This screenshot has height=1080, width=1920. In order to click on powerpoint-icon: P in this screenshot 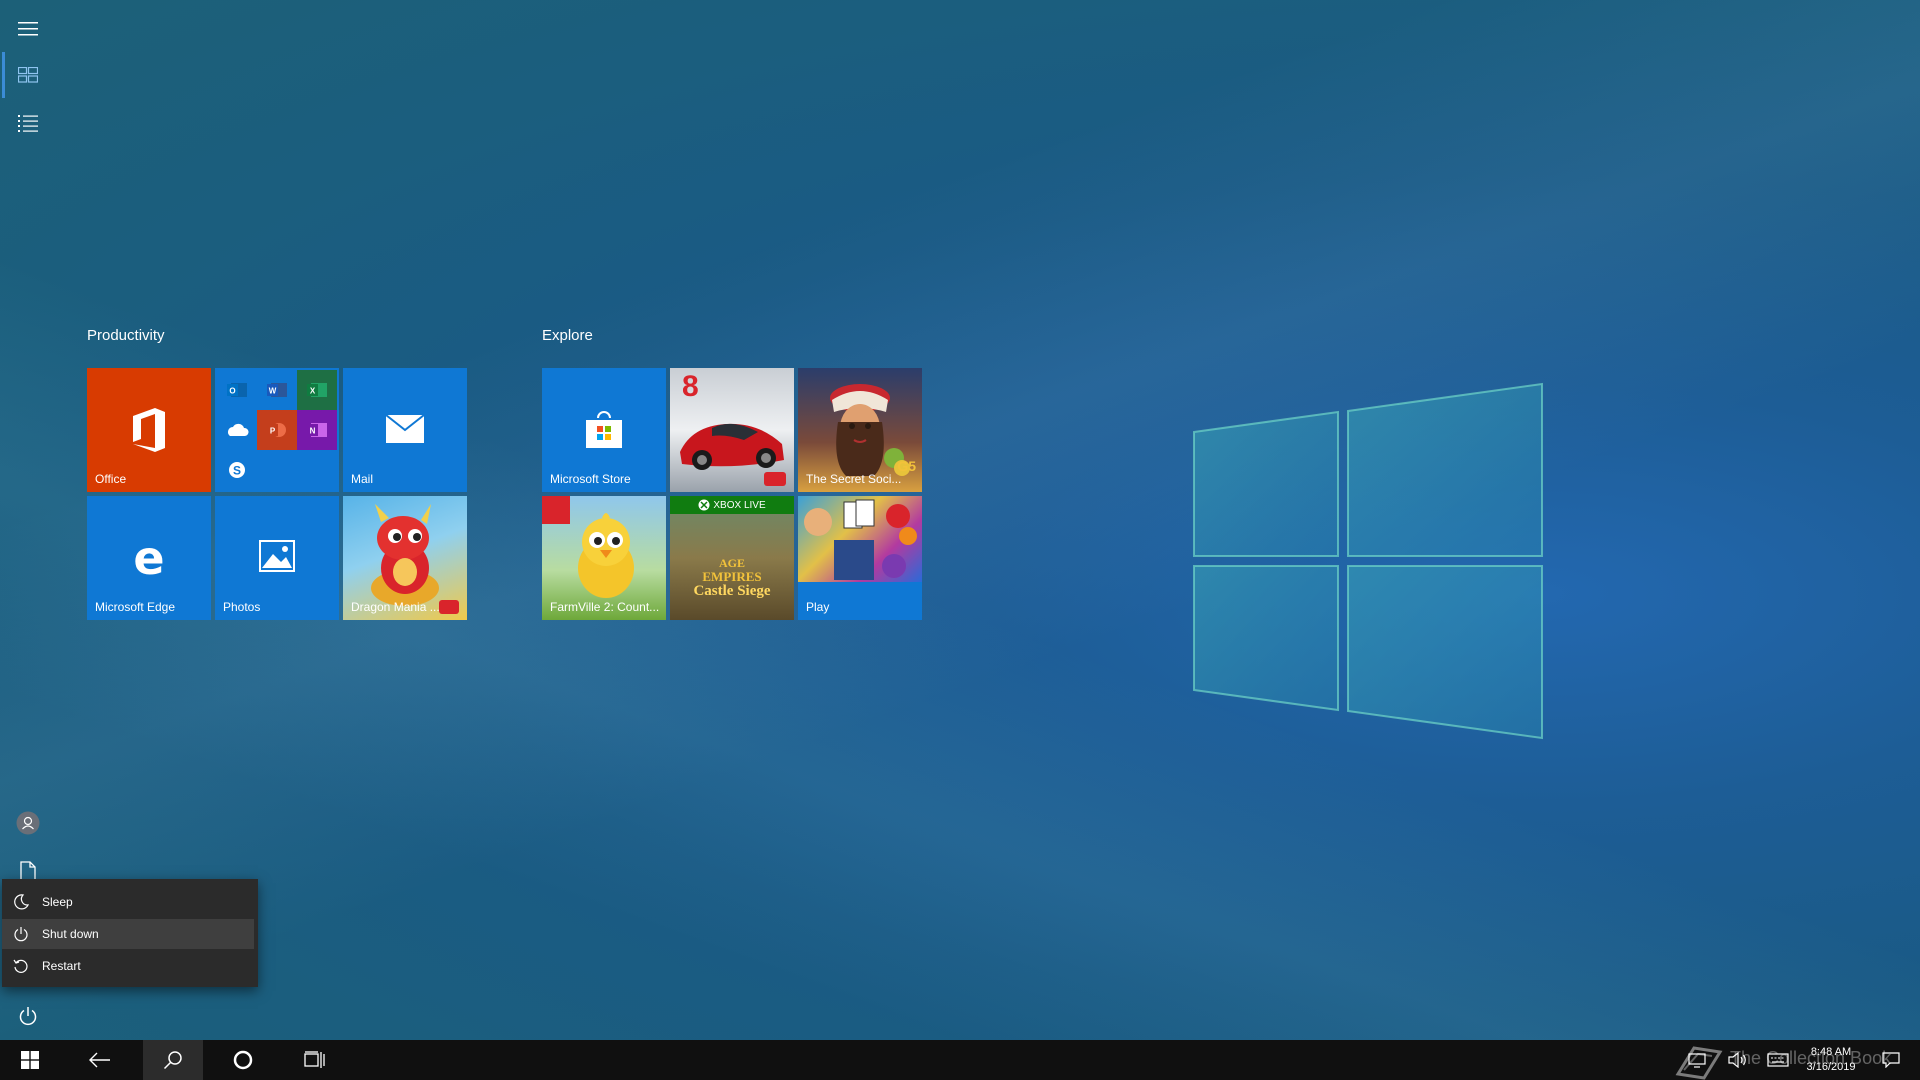, I will do `click(277, 430)`.